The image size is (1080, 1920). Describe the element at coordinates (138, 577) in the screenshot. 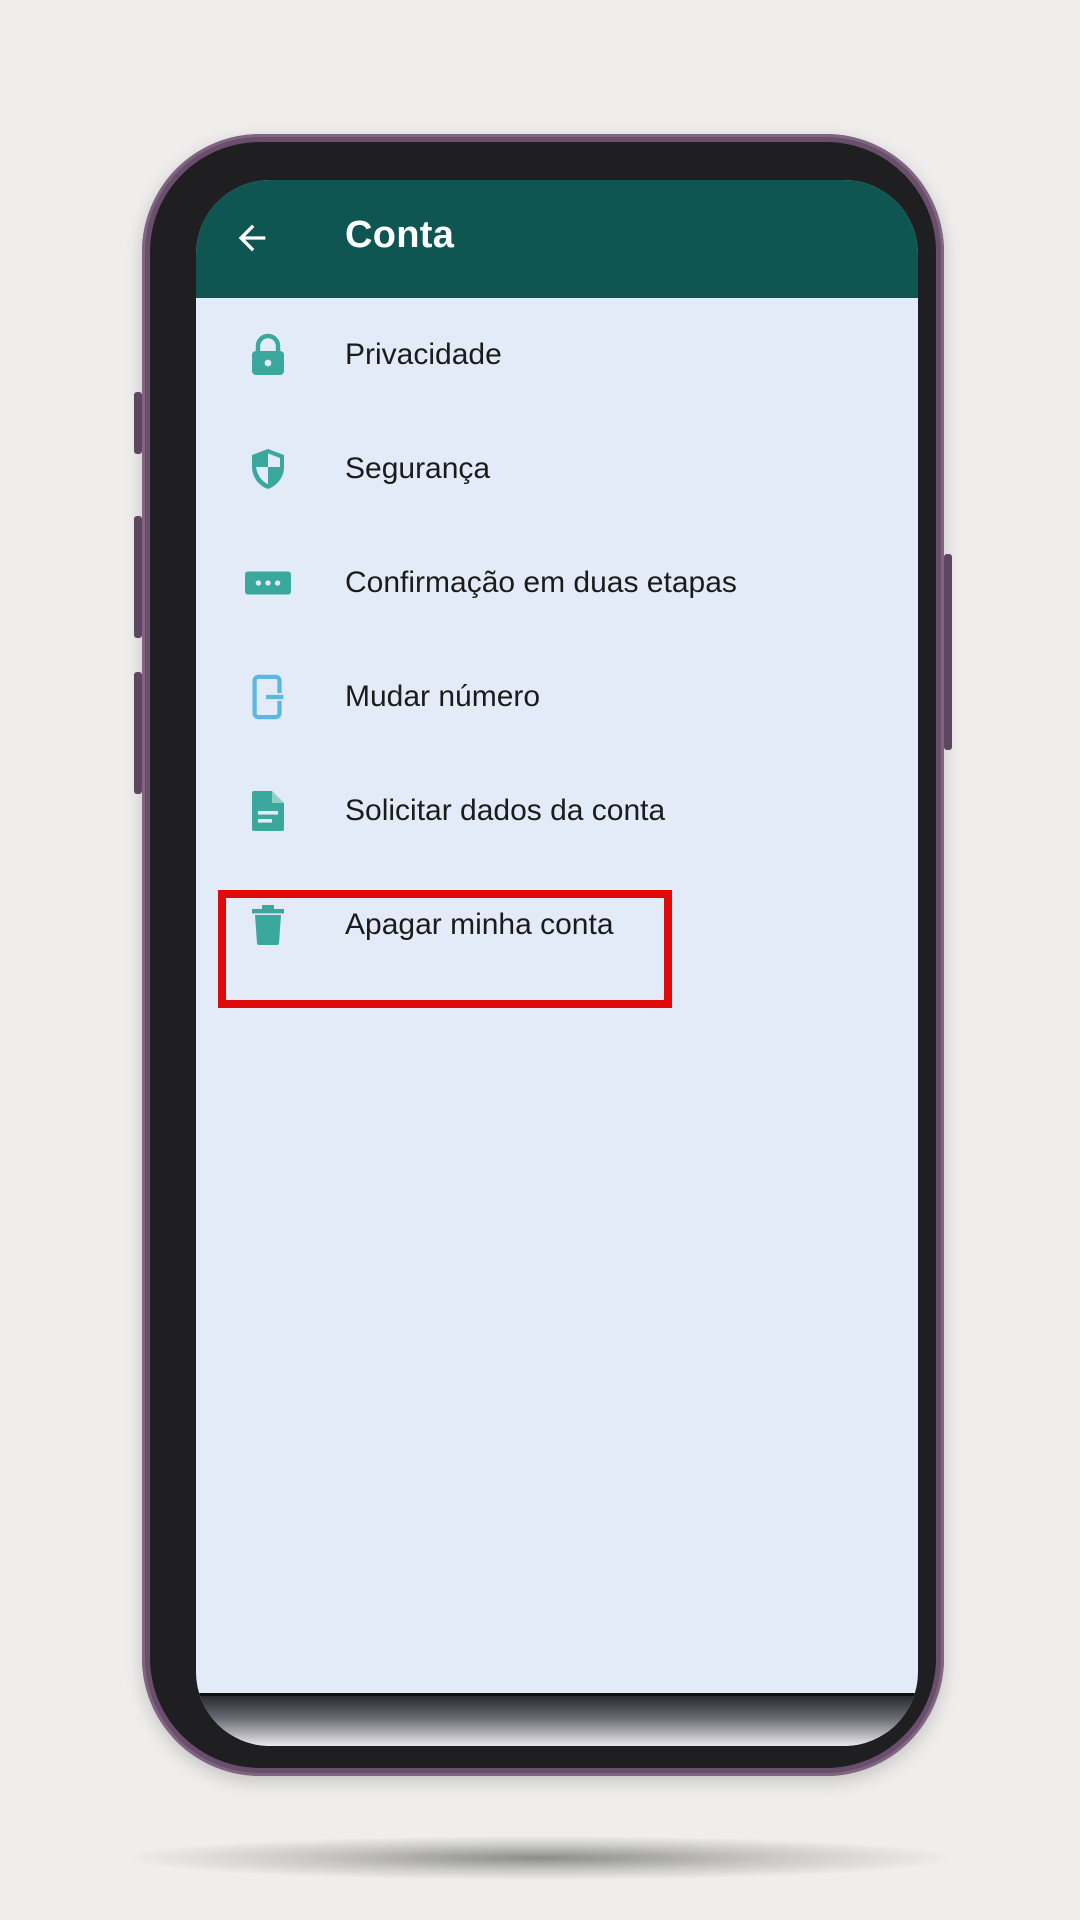

I see `volume-button-middle` at that location.